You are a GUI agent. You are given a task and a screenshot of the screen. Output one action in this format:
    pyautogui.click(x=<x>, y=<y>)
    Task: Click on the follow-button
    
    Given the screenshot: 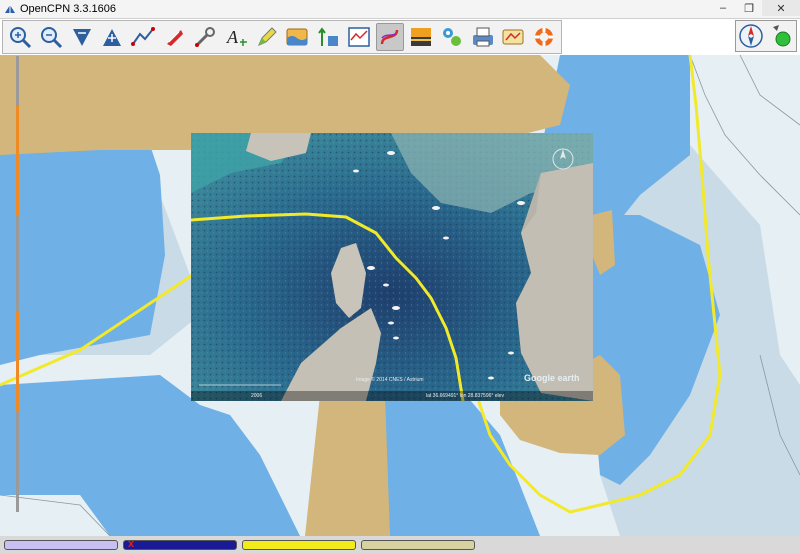 What is the action you would take?
    pyautogui.click(x=174, y=37)
    